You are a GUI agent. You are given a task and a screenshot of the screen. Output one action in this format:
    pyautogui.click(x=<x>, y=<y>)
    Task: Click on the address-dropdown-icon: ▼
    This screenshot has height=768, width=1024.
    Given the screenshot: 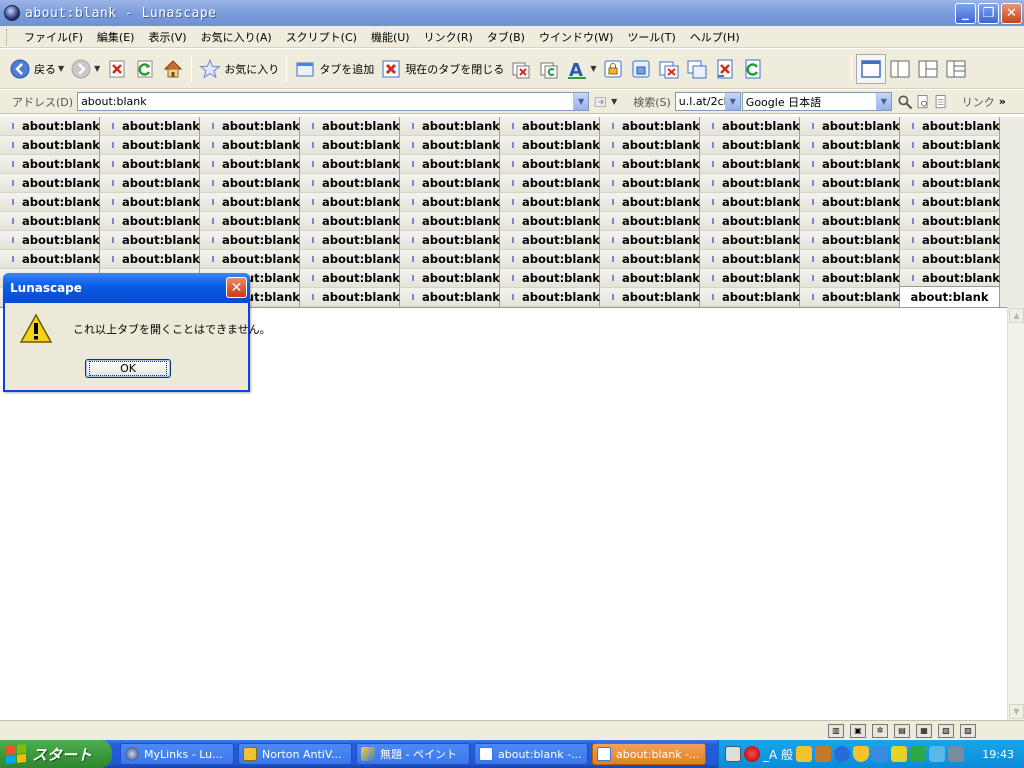 What is the action you would take?
    pyautogui.click(x=581, y=101)
    